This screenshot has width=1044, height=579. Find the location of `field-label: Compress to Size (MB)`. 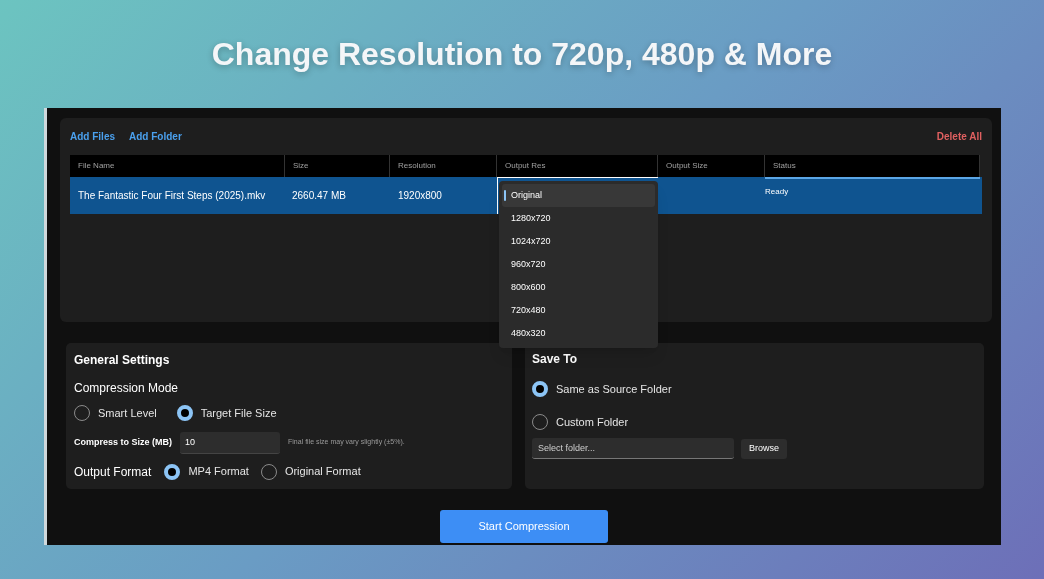

field-label: Compress to Size (MB) is located at coordinates (123, 442).